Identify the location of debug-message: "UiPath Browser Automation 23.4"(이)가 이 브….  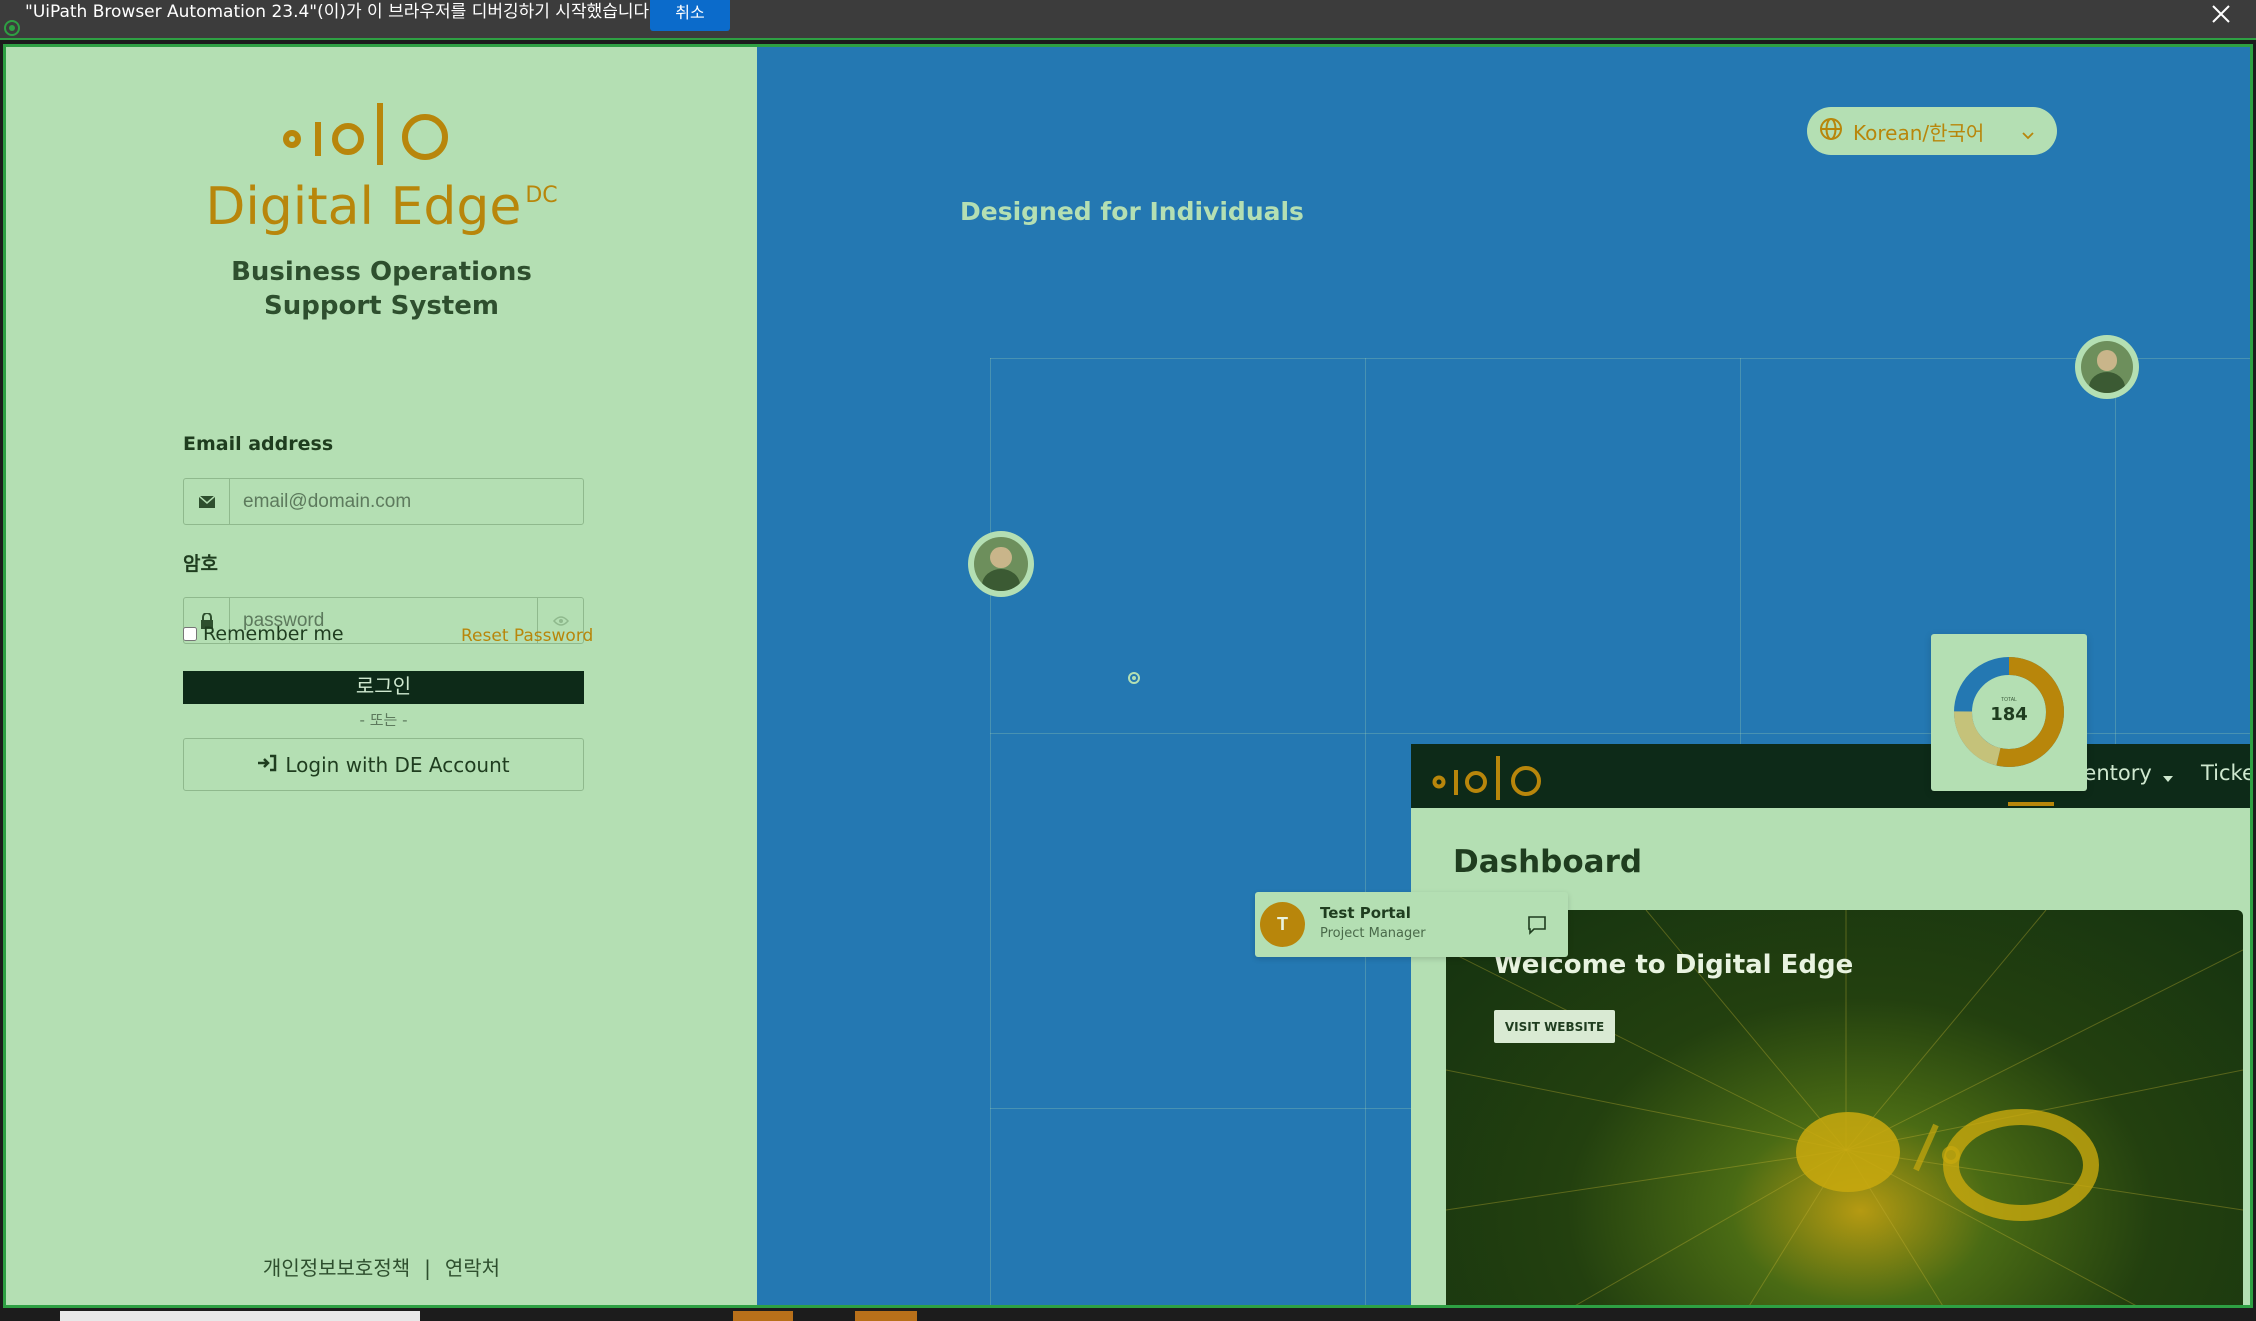
(340, 12).